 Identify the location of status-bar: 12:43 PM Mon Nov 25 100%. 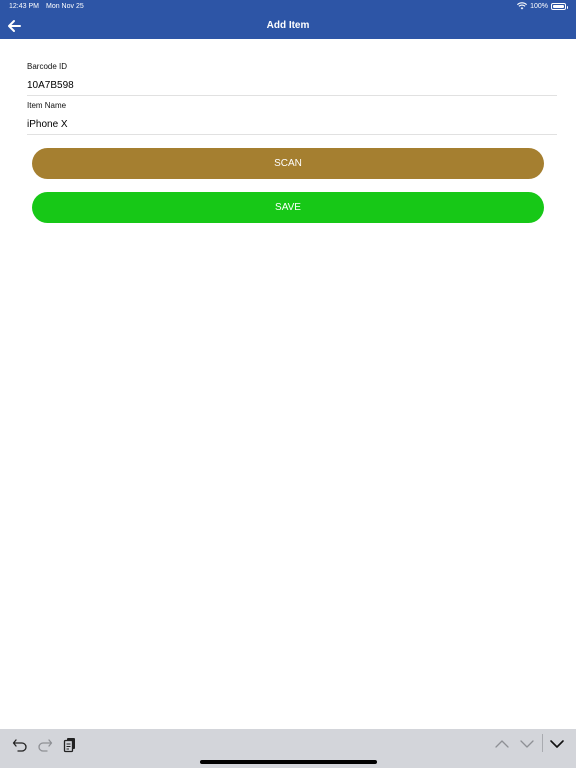
(288, 7).